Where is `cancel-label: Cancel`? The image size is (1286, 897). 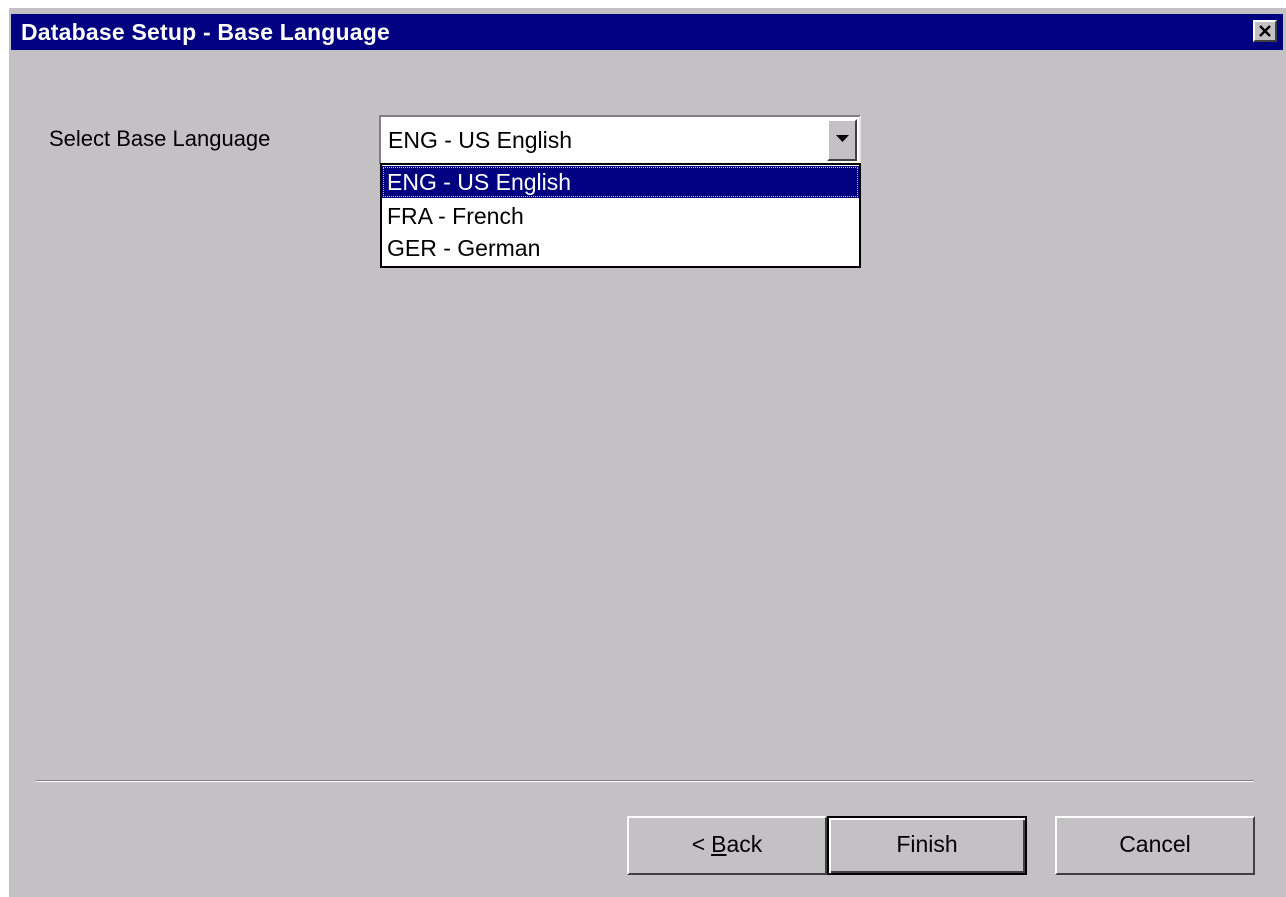 cancel-label: Cancel is located at coordinates (1155, 844).